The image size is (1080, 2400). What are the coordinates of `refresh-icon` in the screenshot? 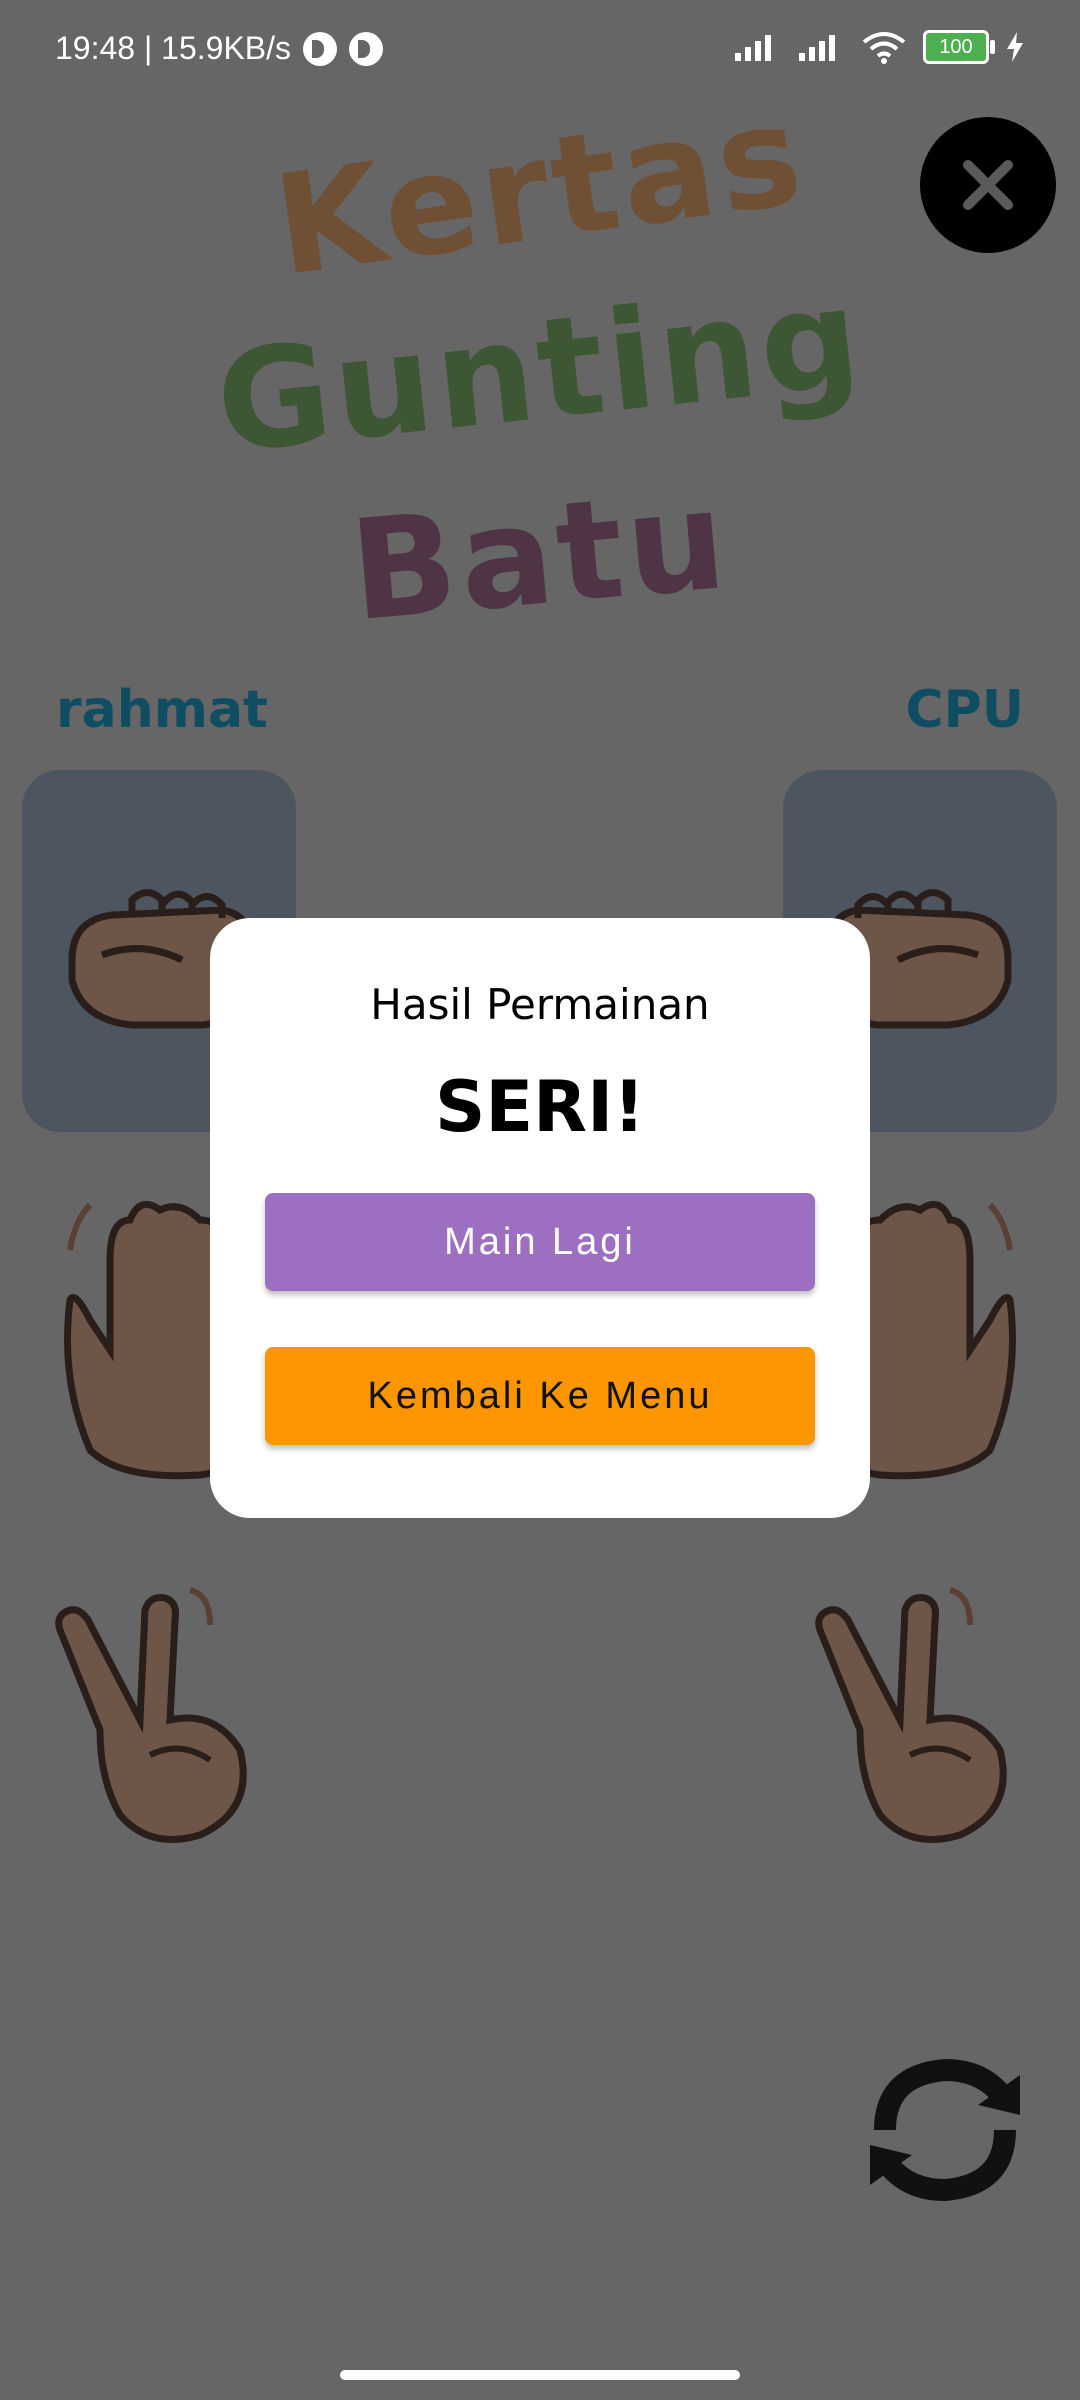 It's located at (945, 2130).